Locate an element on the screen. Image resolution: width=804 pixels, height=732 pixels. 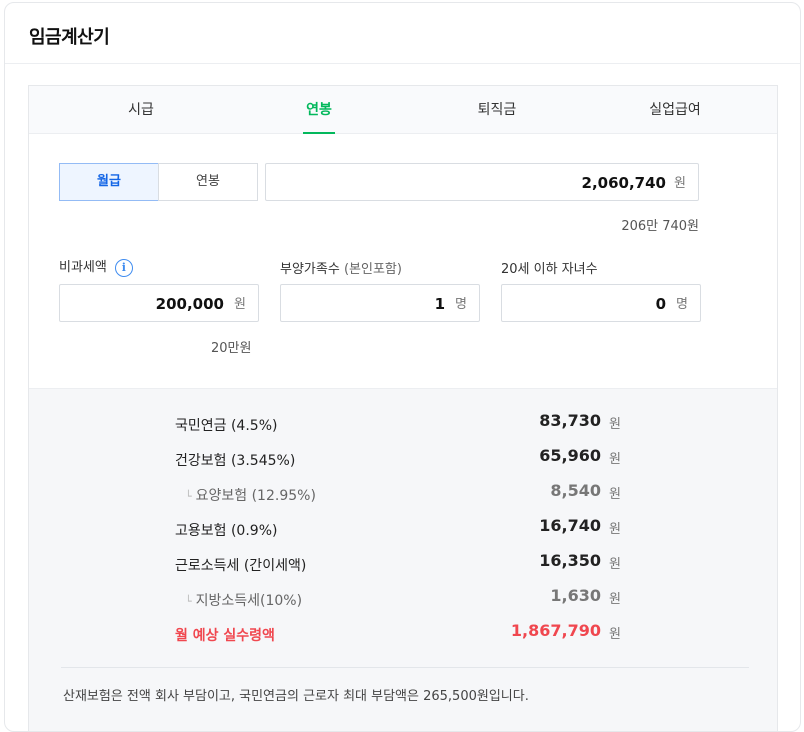
deduction-sub-label-text: 지방소득세(10%) is located at coordinates (249, 601).